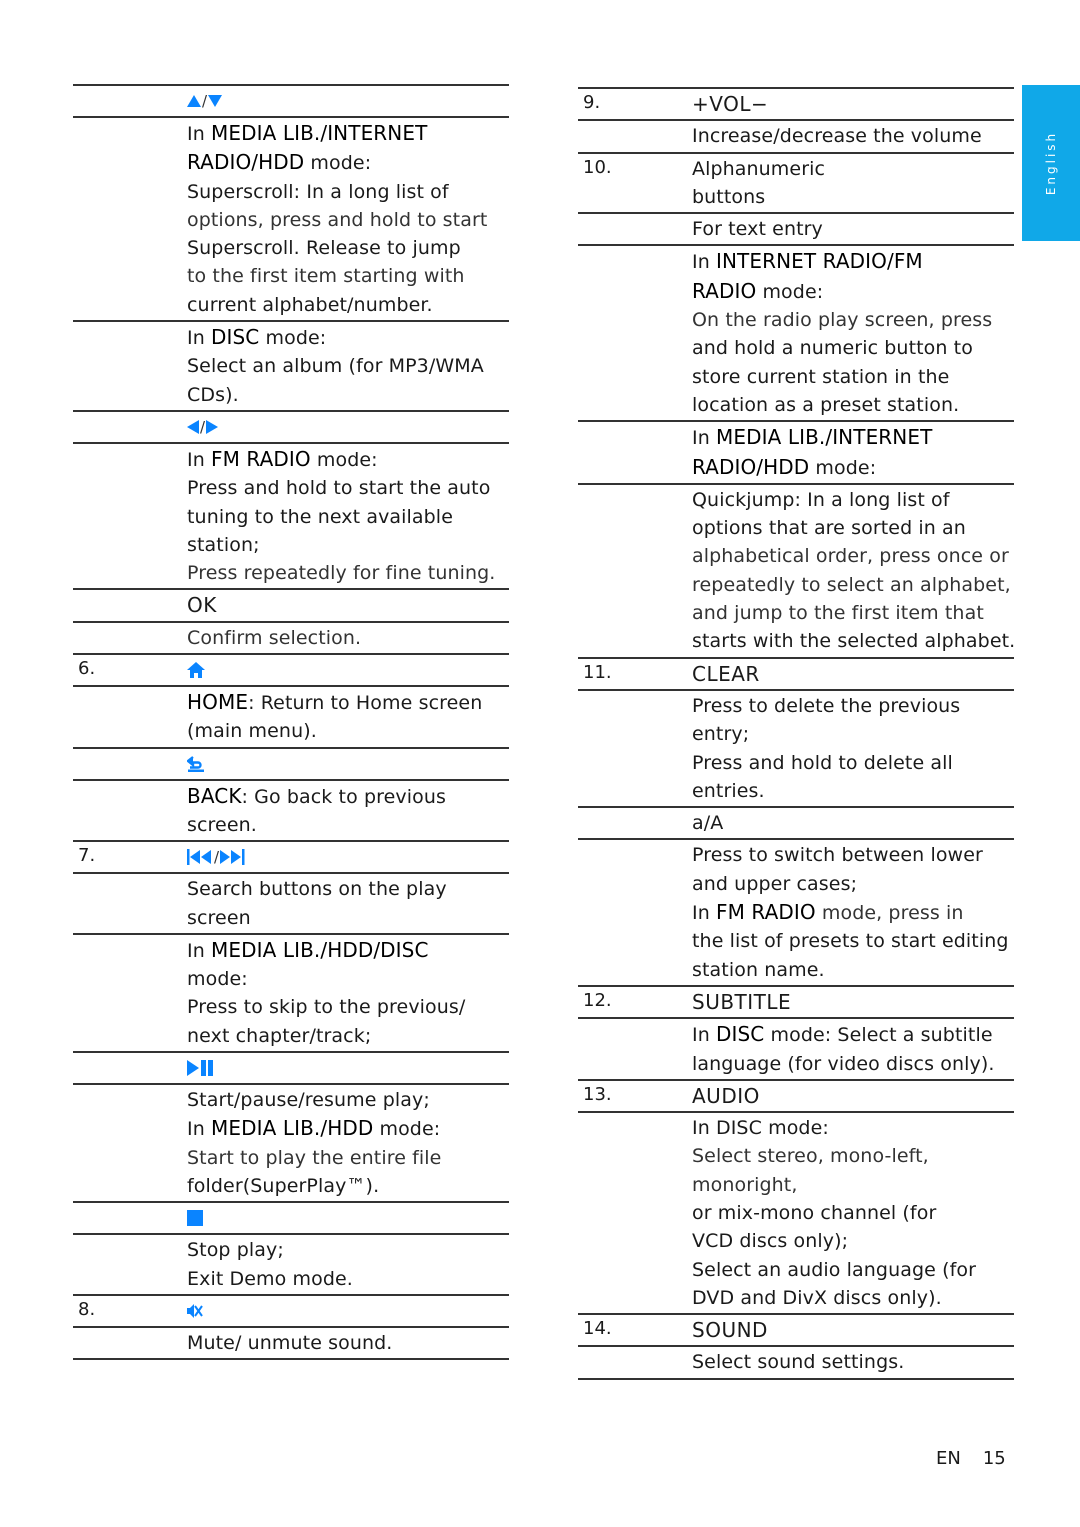 This screenshot has width=1080, height=1527. I want to click on desc-line: next chapter/track;, so click(279, 1035).